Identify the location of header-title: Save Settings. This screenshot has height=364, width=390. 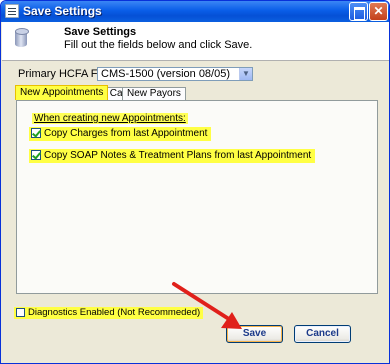
(100, 32).